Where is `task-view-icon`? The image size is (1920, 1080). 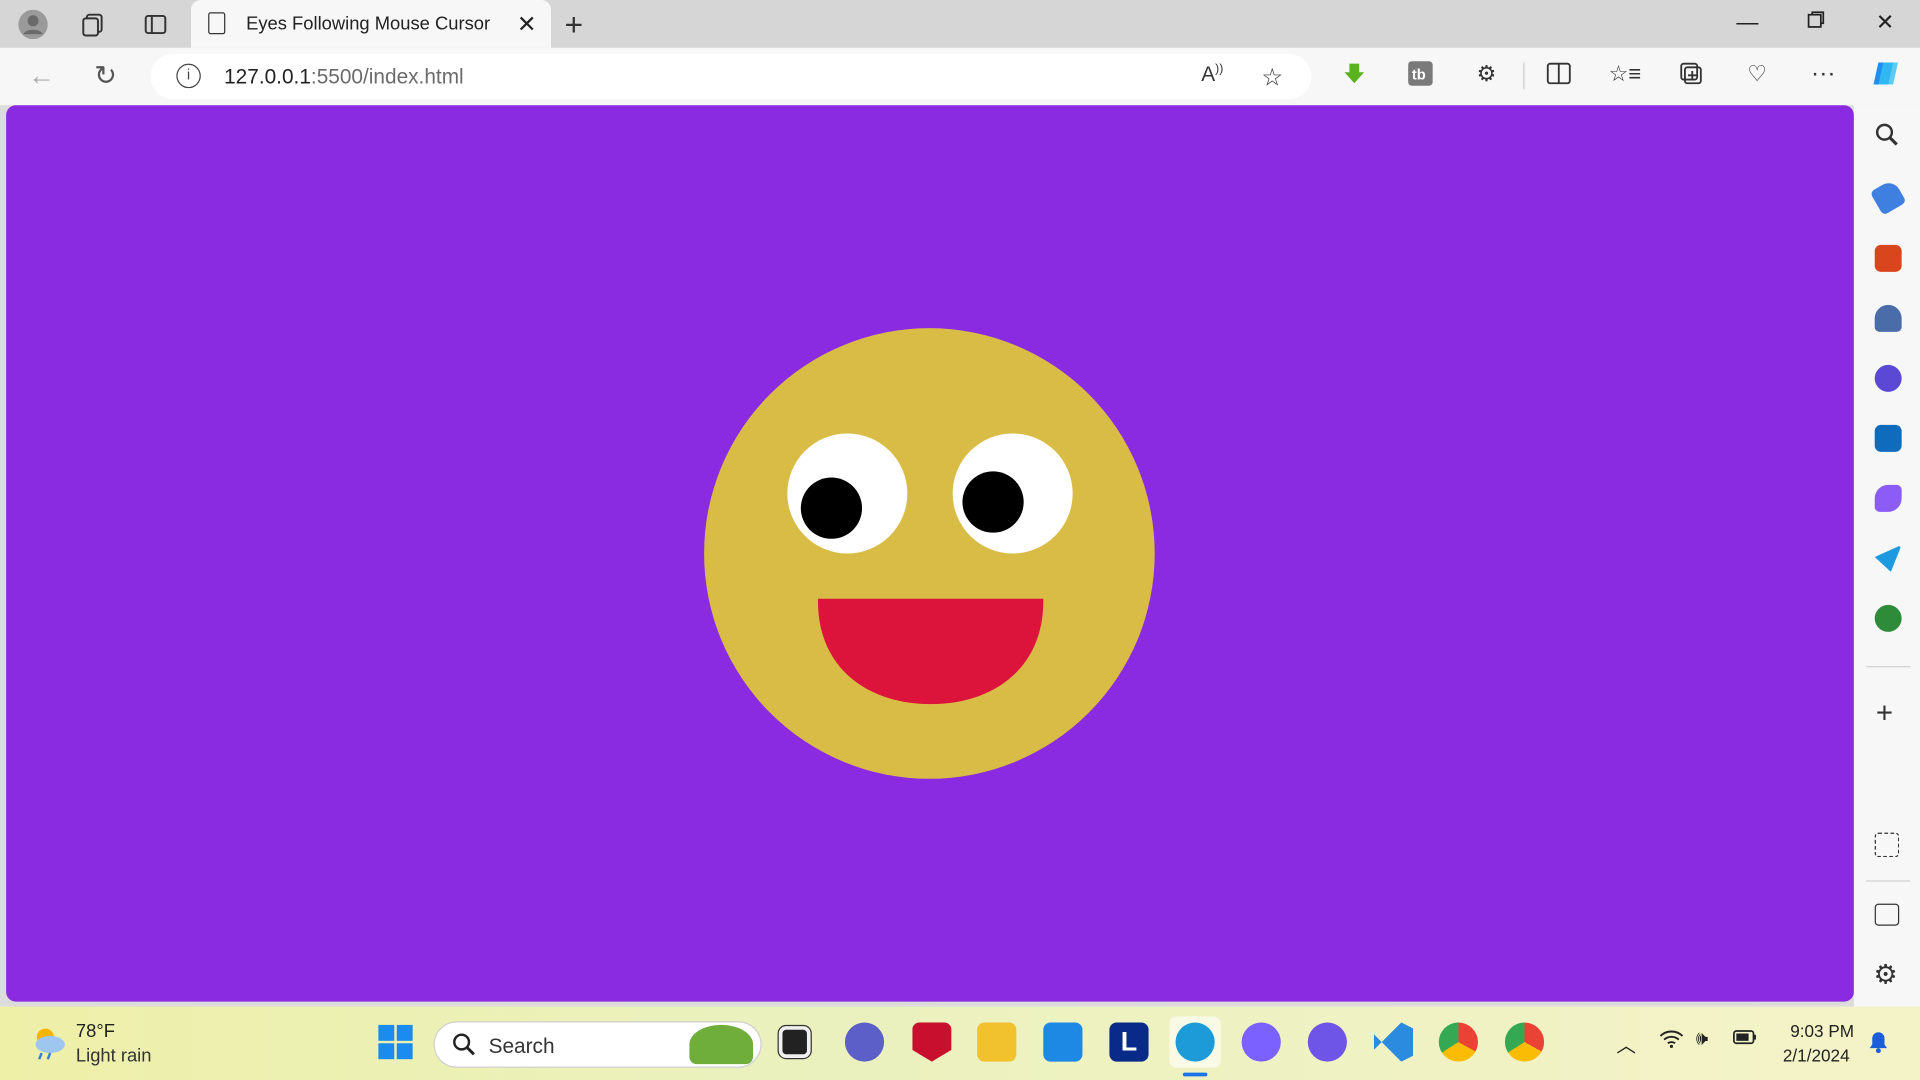
task-view-icon is located at coordinates (794, 1042).